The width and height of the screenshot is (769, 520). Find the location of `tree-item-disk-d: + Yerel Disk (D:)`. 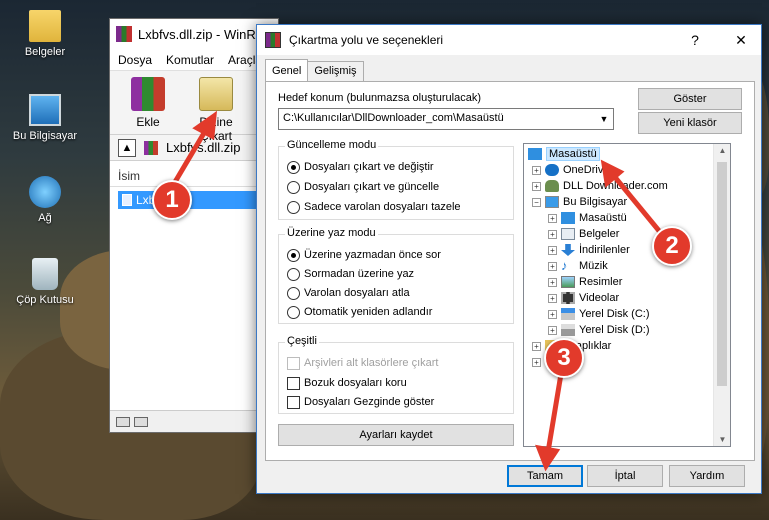

tree-item-disk-d: + Yerel Disk (D:) is located at coordinates (599, 330).